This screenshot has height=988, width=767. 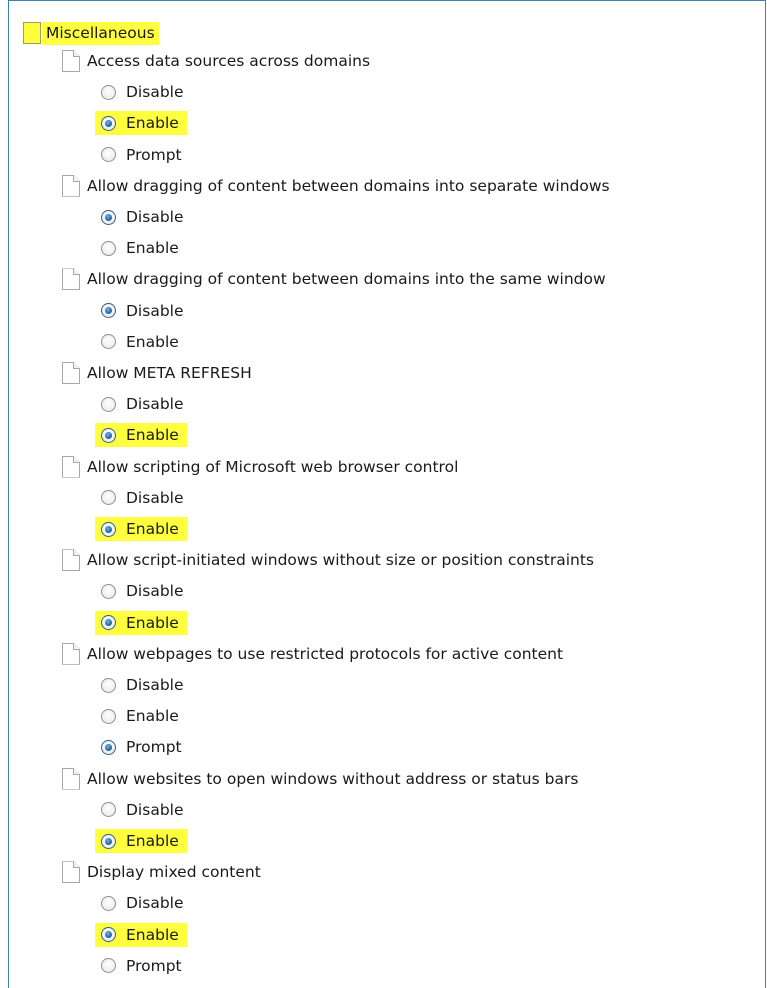 What do you see at coordinates (161, 872) in the screenshot?
I see `setting-row: Display mixed content` at bounding box center [161, 872].